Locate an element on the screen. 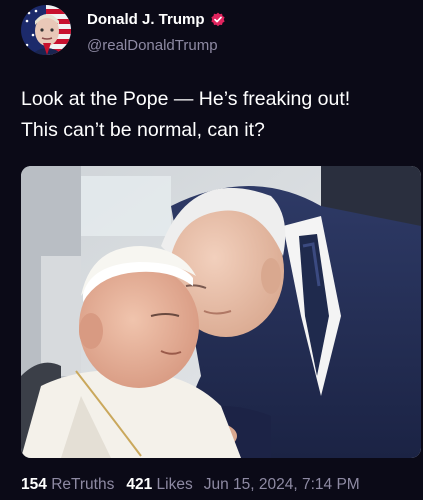  post-timestamp: Jun 15, 2024, 7:14 PM is located at coordinates (281, 484).